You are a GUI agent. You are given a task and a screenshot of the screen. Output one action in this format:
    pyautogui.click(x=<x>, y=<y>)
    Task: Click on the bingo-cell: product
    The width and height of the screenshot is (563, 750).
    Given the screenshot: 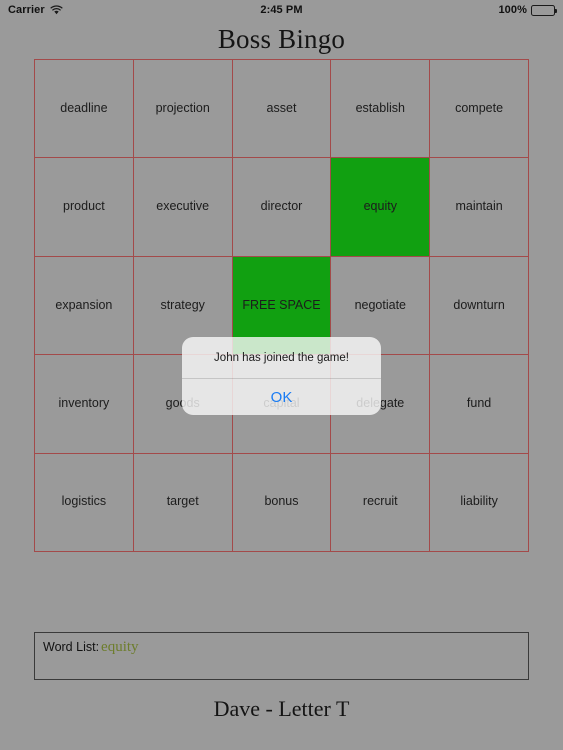 What is the action you would take?
    pyautogui.click(x=84, y=207)
    